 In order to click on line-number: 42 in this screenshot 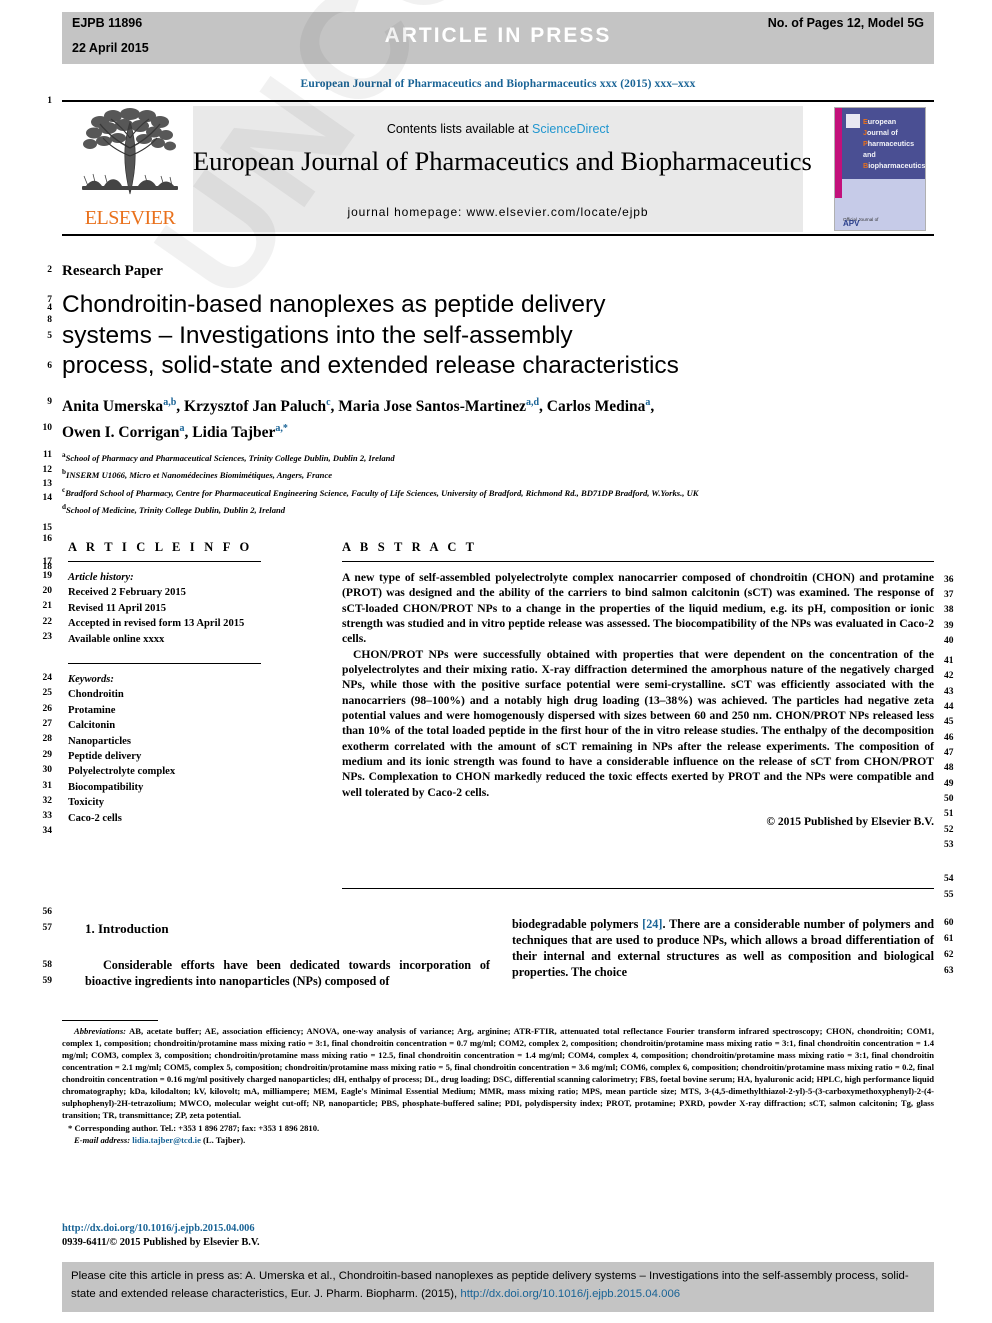, I will do `click(949, 676)`.